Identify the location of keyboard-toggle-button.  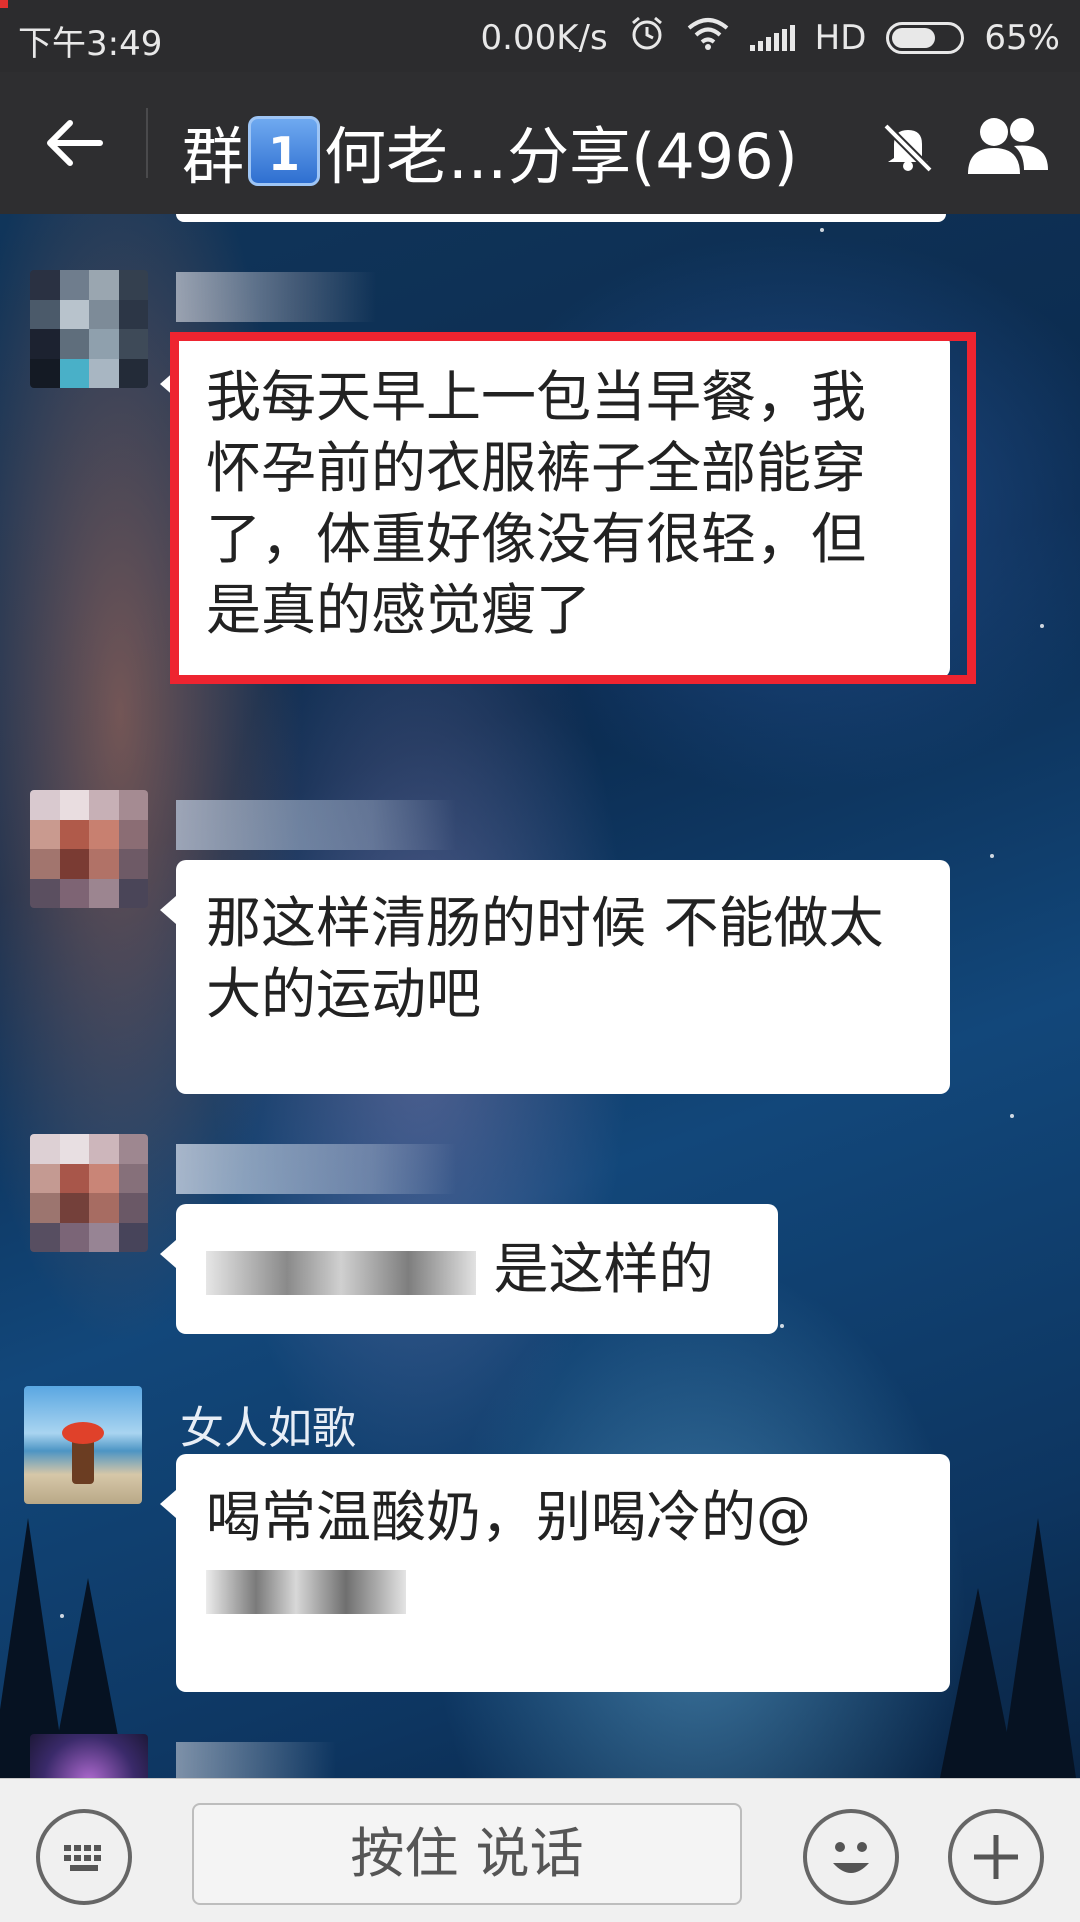
(84, 1857).